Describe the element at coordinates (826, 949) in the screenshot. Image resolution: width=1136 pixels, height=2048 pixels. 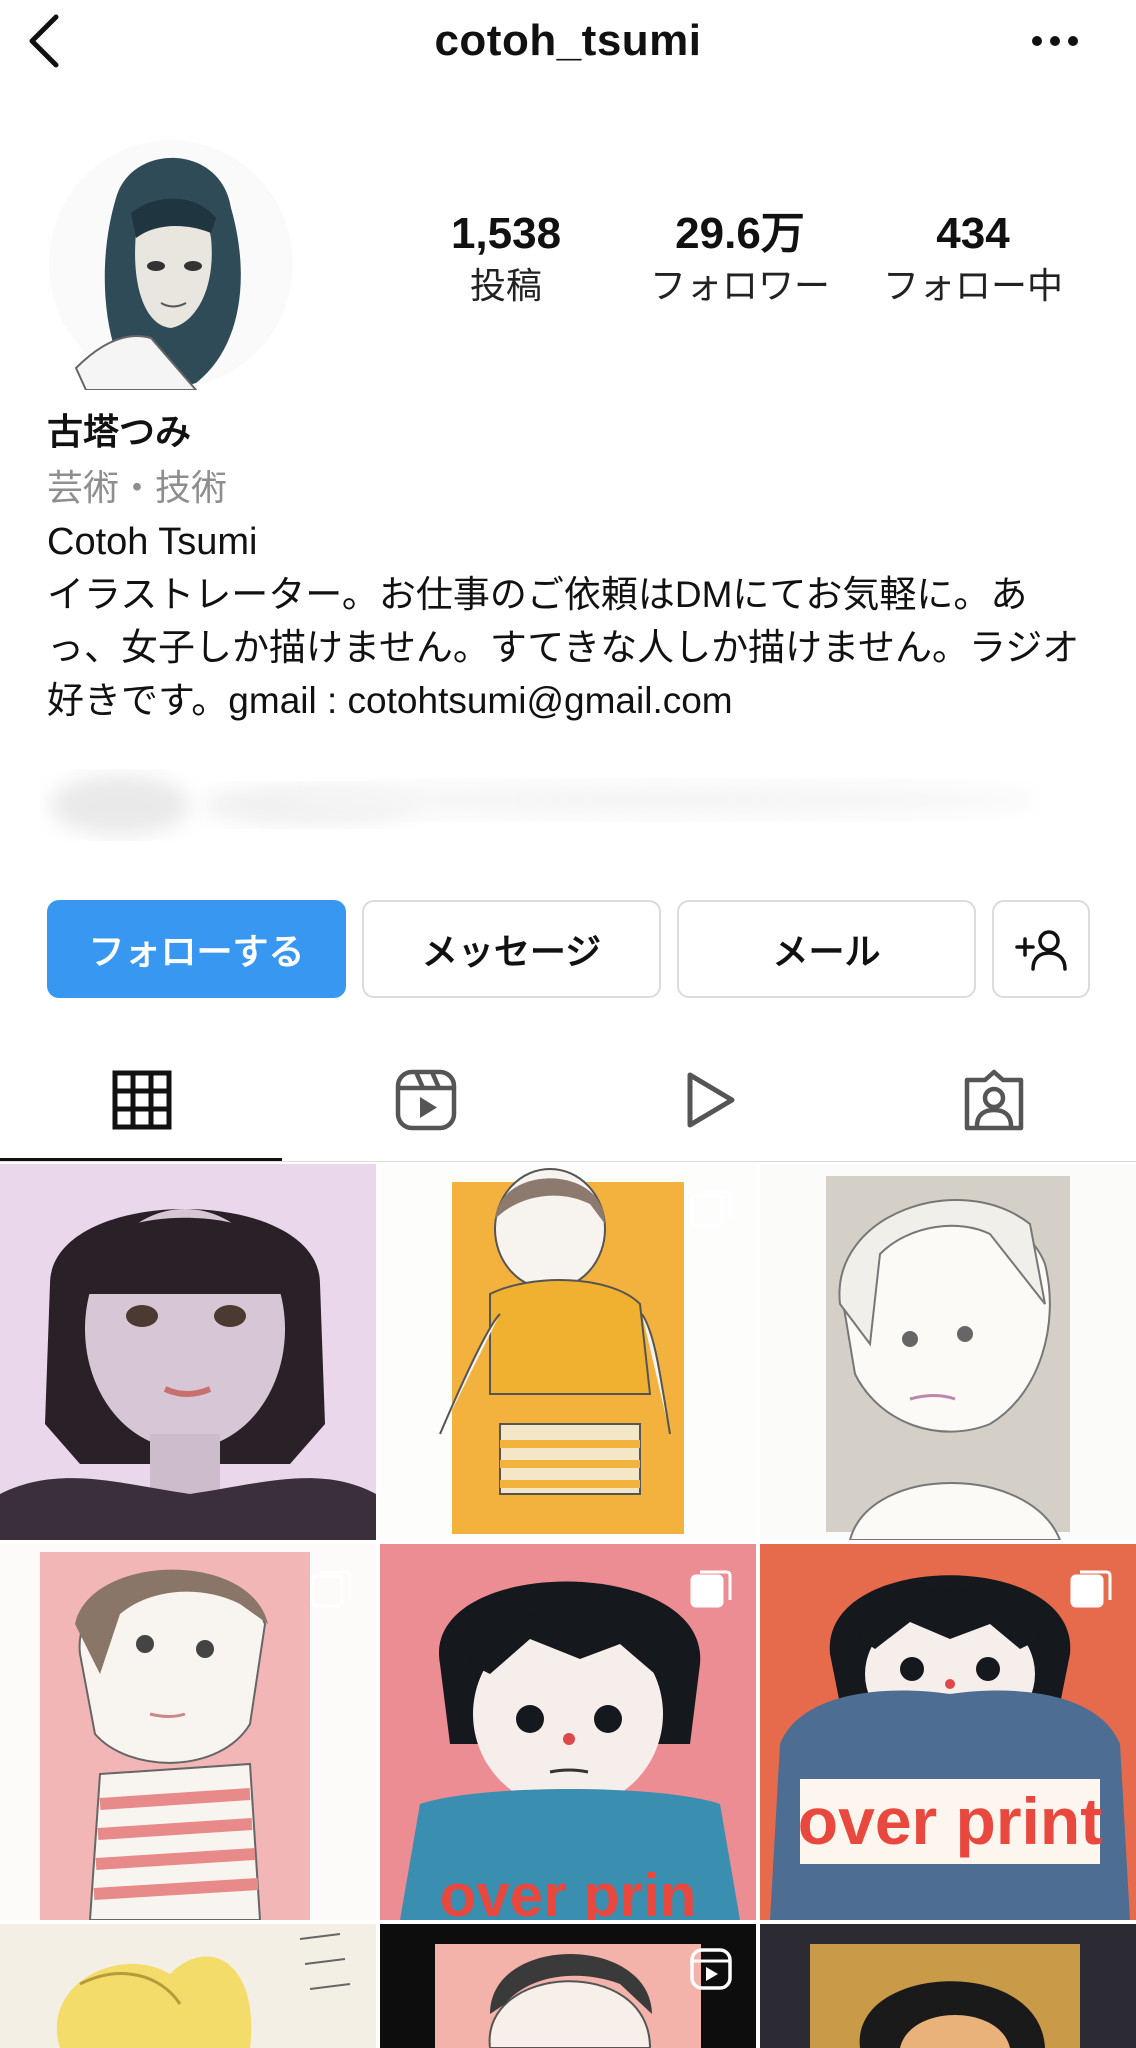
I see `mail-button: メール` at that location.